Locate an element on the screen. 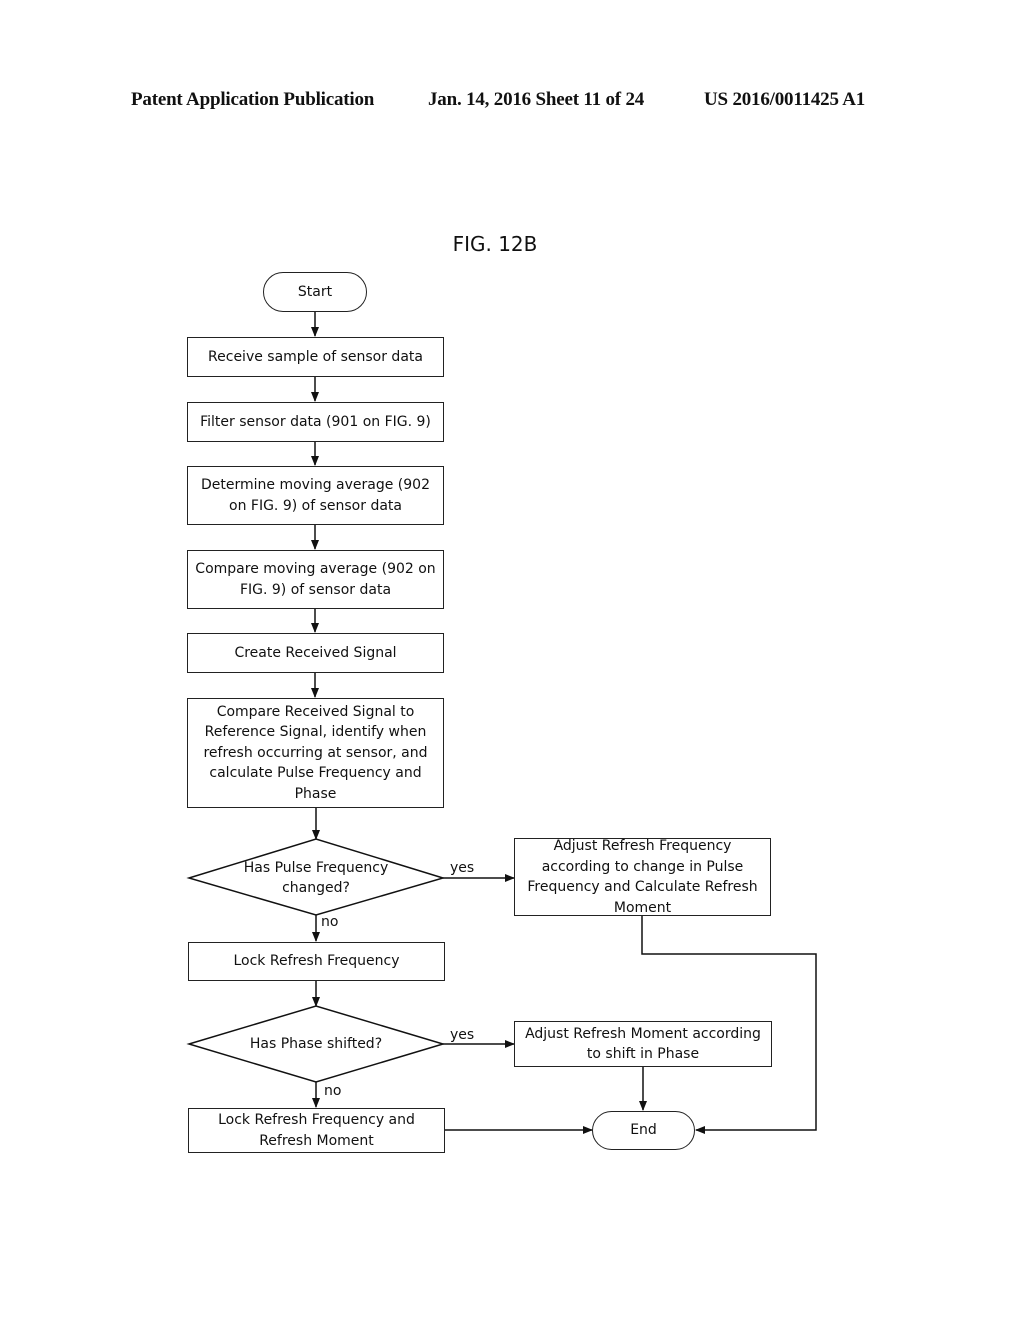 Image resolution: width=1024 pixels, height=1320 pixels. decision2-question: Has Phase shifted? is located at coordinates (316, 1043).